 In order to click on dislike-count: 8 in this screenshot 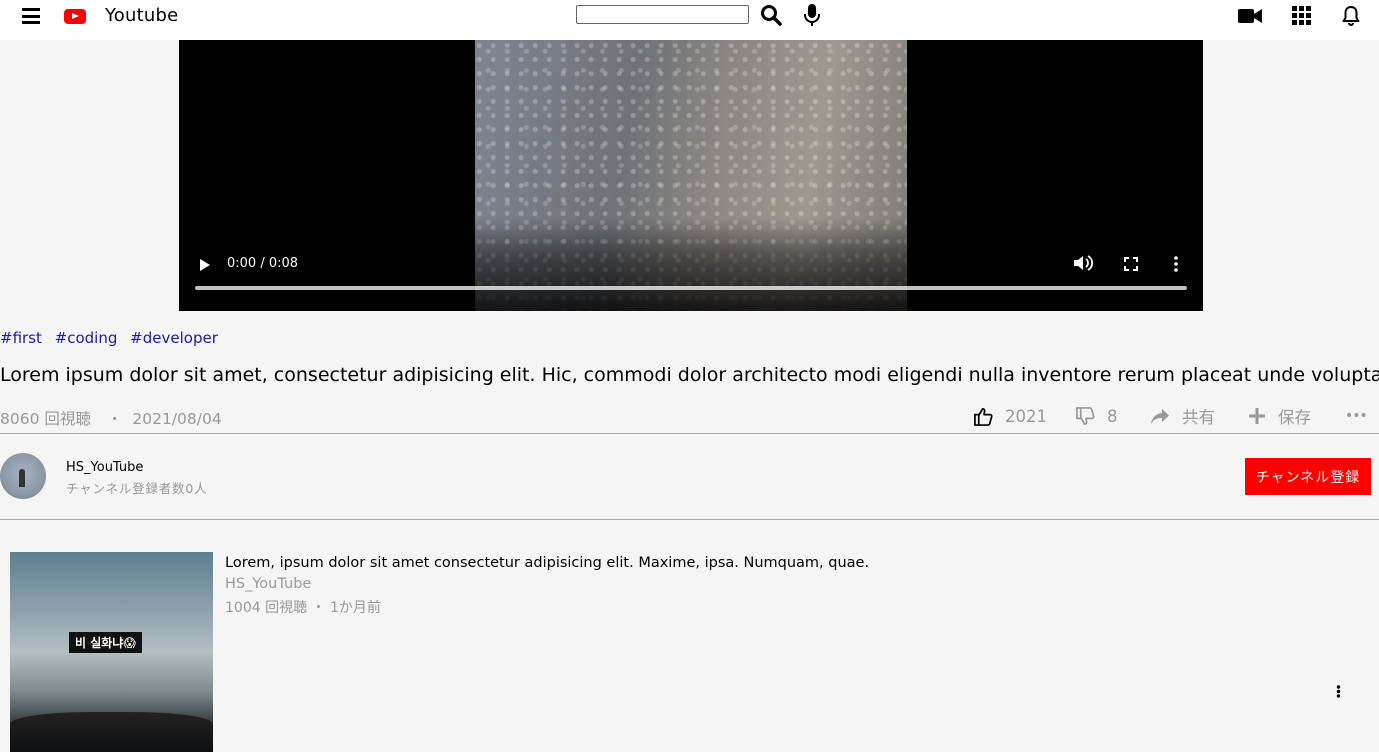, I will do `click(1112, 416)`.